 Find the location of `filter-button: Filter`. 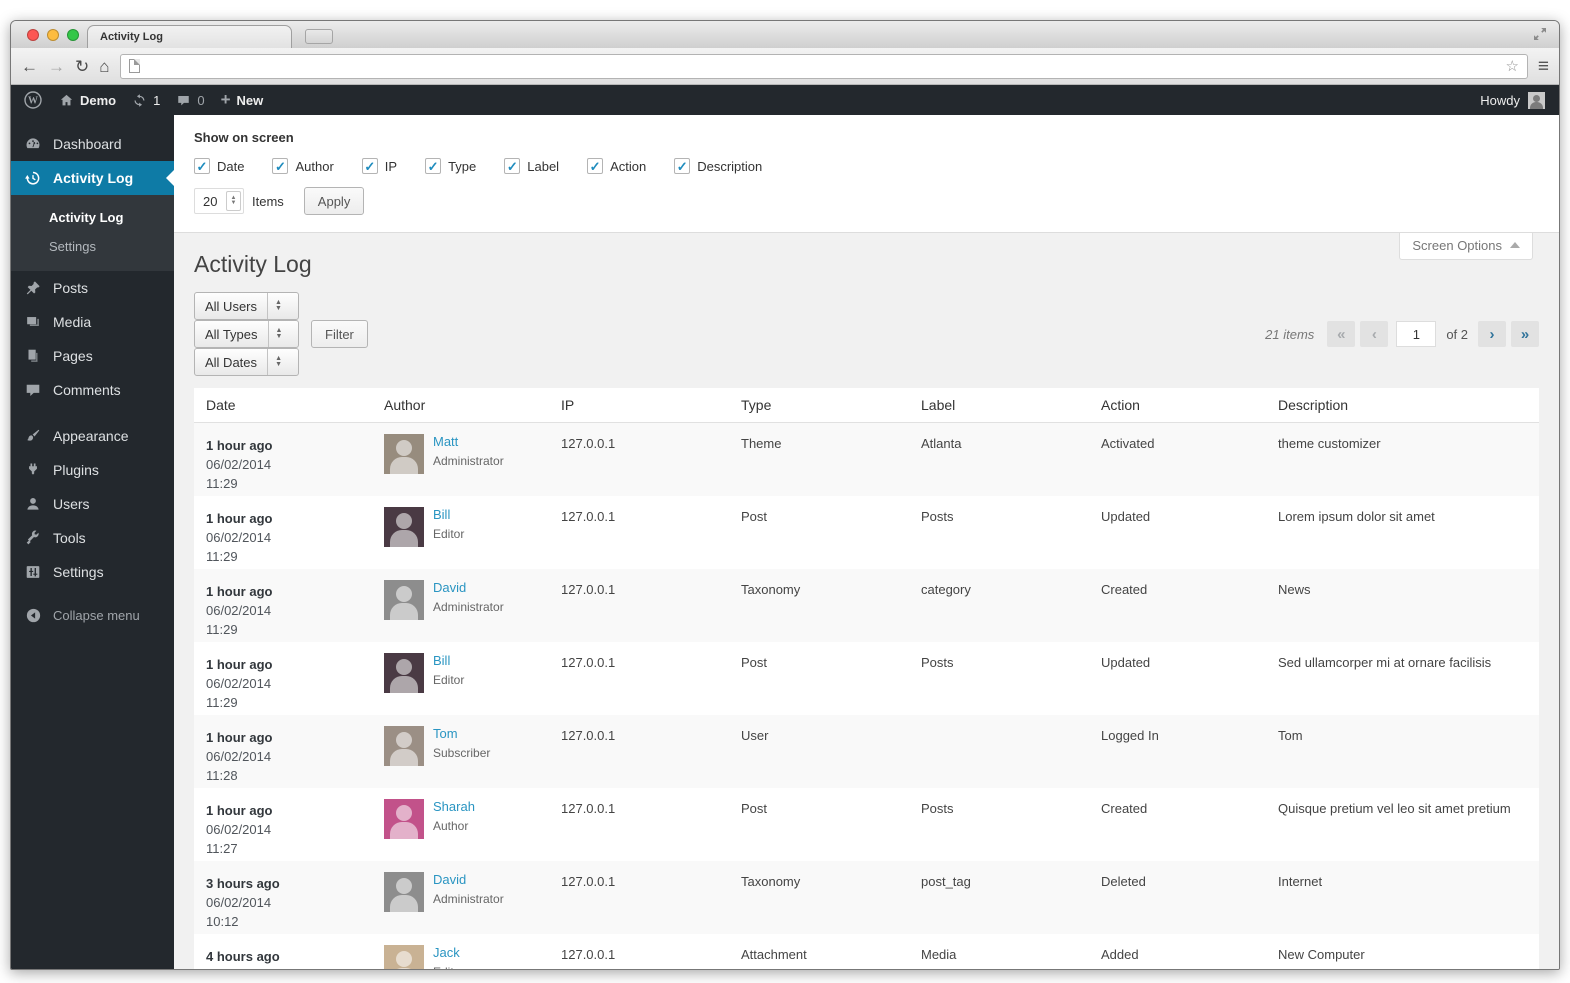

filter-button: Filter is located at coordinates (339, 334).